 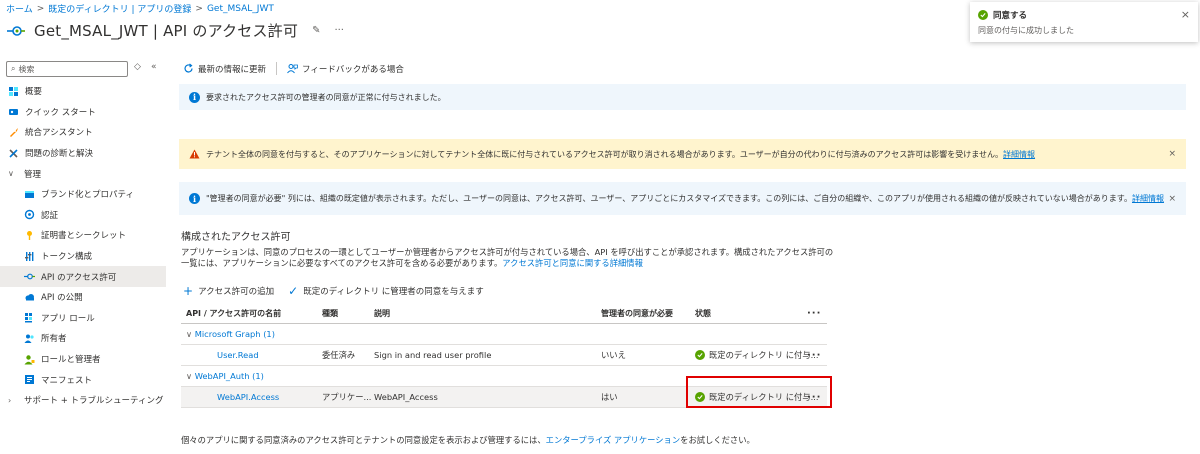 What do you see at coordinates (13, 153) in the screenshot?
I see `wrench-icon` at bounding box center [13, 153].